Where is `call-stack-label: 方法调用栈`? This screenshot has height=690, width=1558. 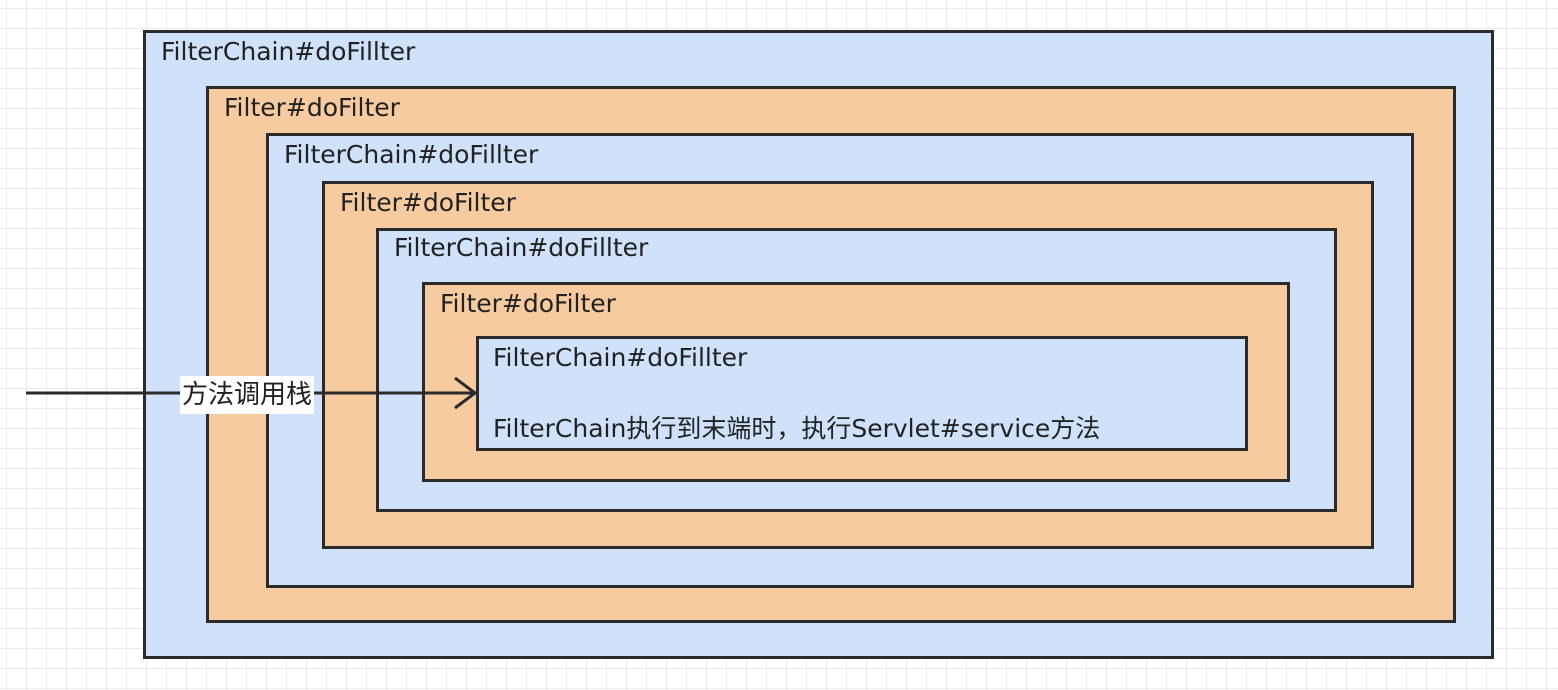
call-stack-label: 方法调用栈 is located at coordinates (247, 395).